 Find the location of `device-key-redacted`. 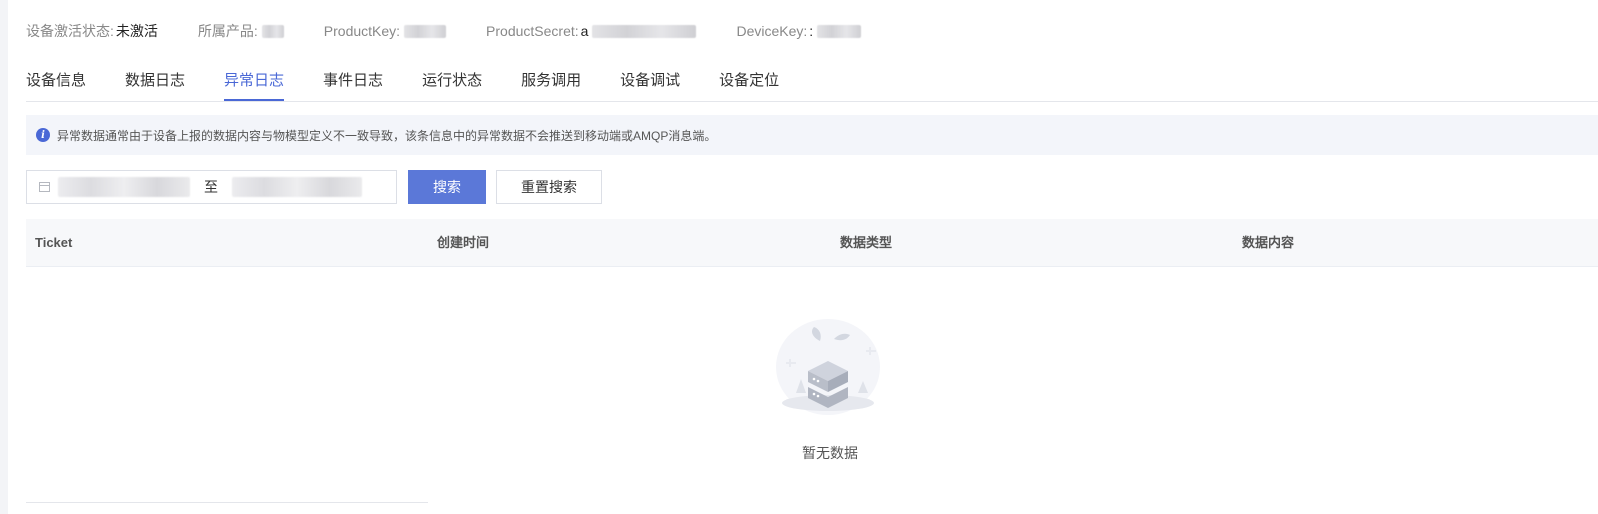

device-key-redacted is located at coordinates (839, 31).